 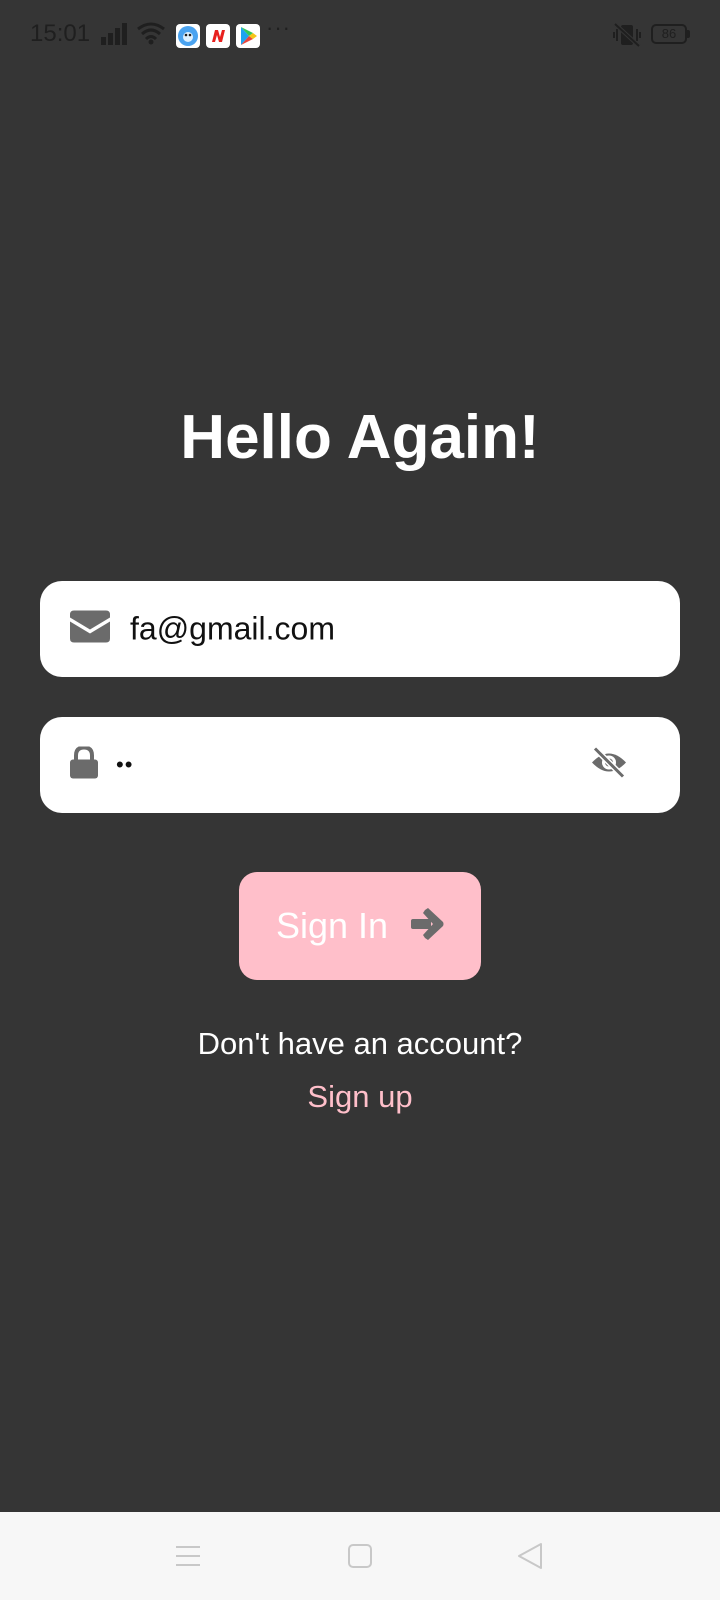 What do you see at coordinates (530, 1556) in the screenshot?
I see `back-triangle-icon` at bounding box center [530, 1556].